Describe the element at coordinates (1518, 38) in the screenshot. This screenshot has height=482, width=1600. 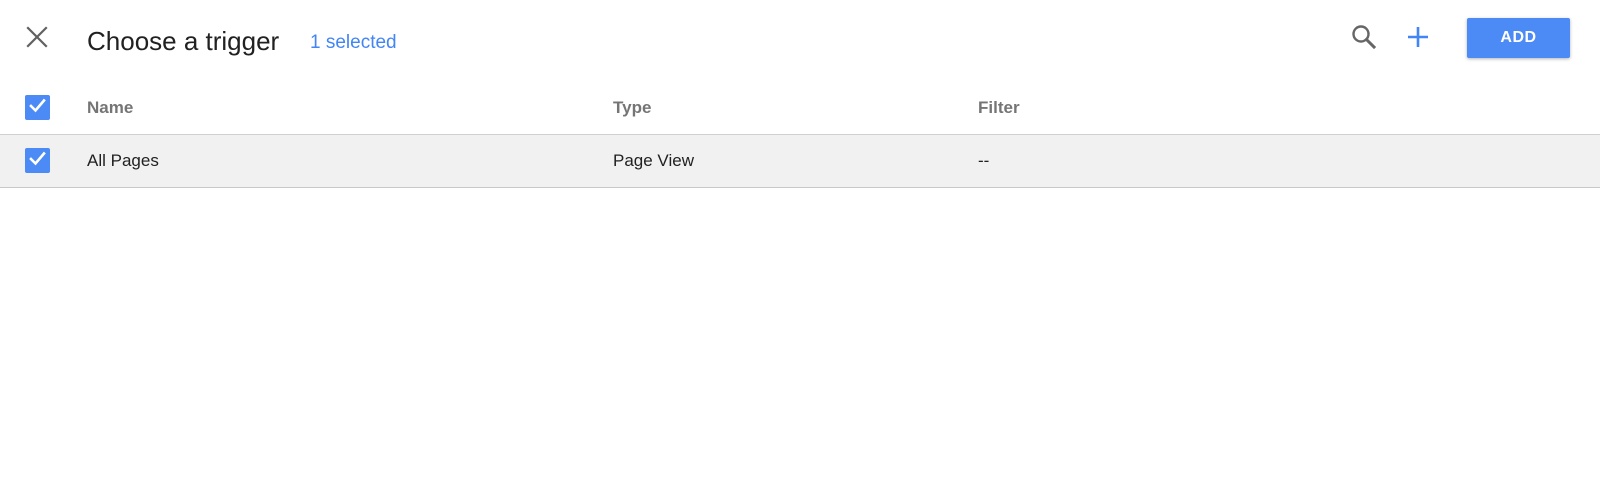
I see `add-button: ADD` at that location.